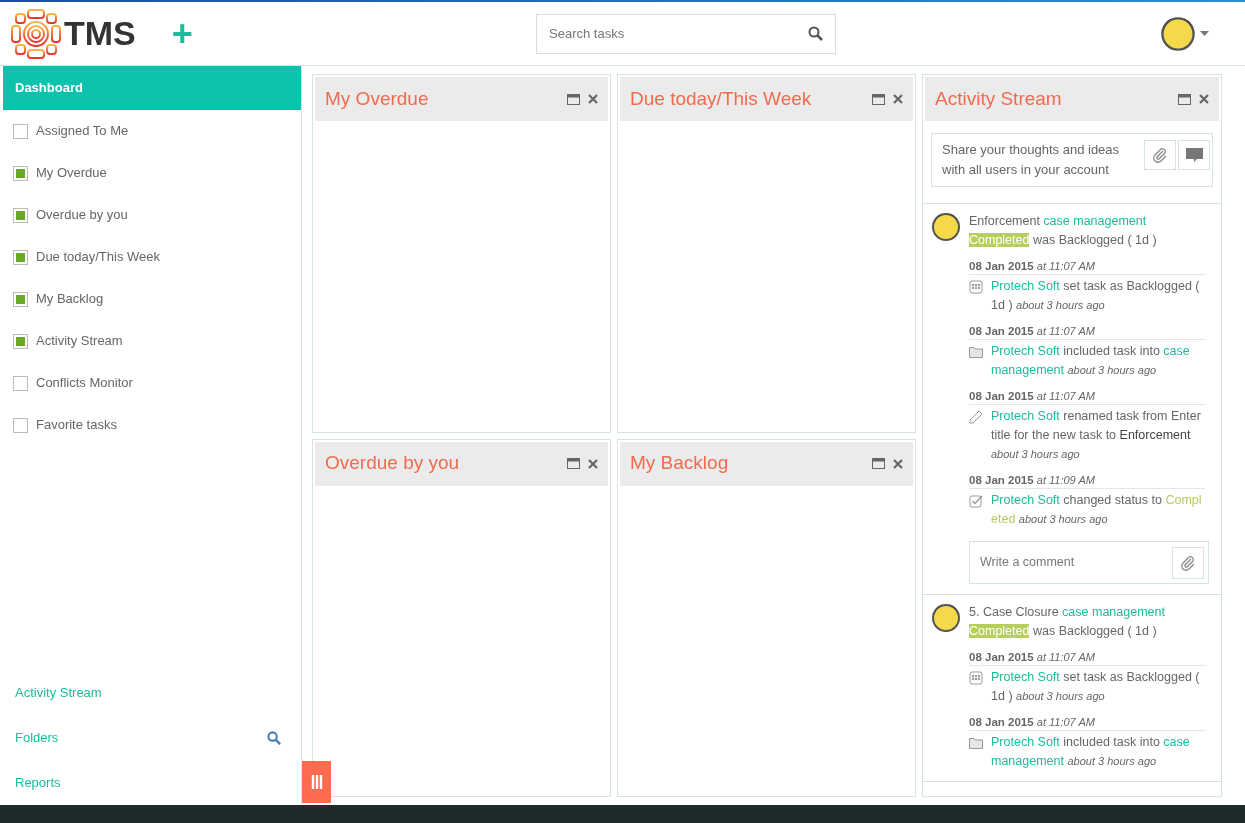  What do you see at coordinates (377, 98) in the screenshot?
I see `widget-title: My Overdue` at bounding box center [377, 98].